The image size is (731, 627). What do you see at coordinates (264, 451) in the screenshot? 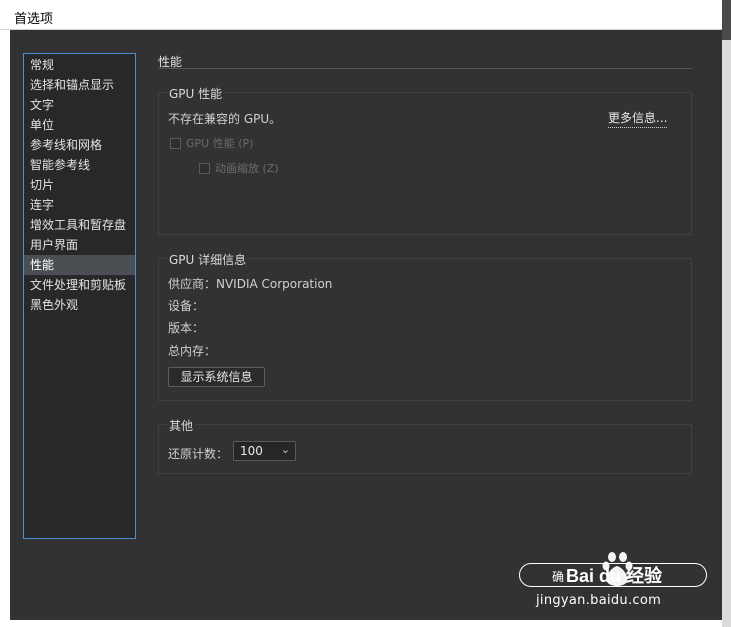
I see `undo-count-select: 100 ⌄` at bounding box center [264, 451].